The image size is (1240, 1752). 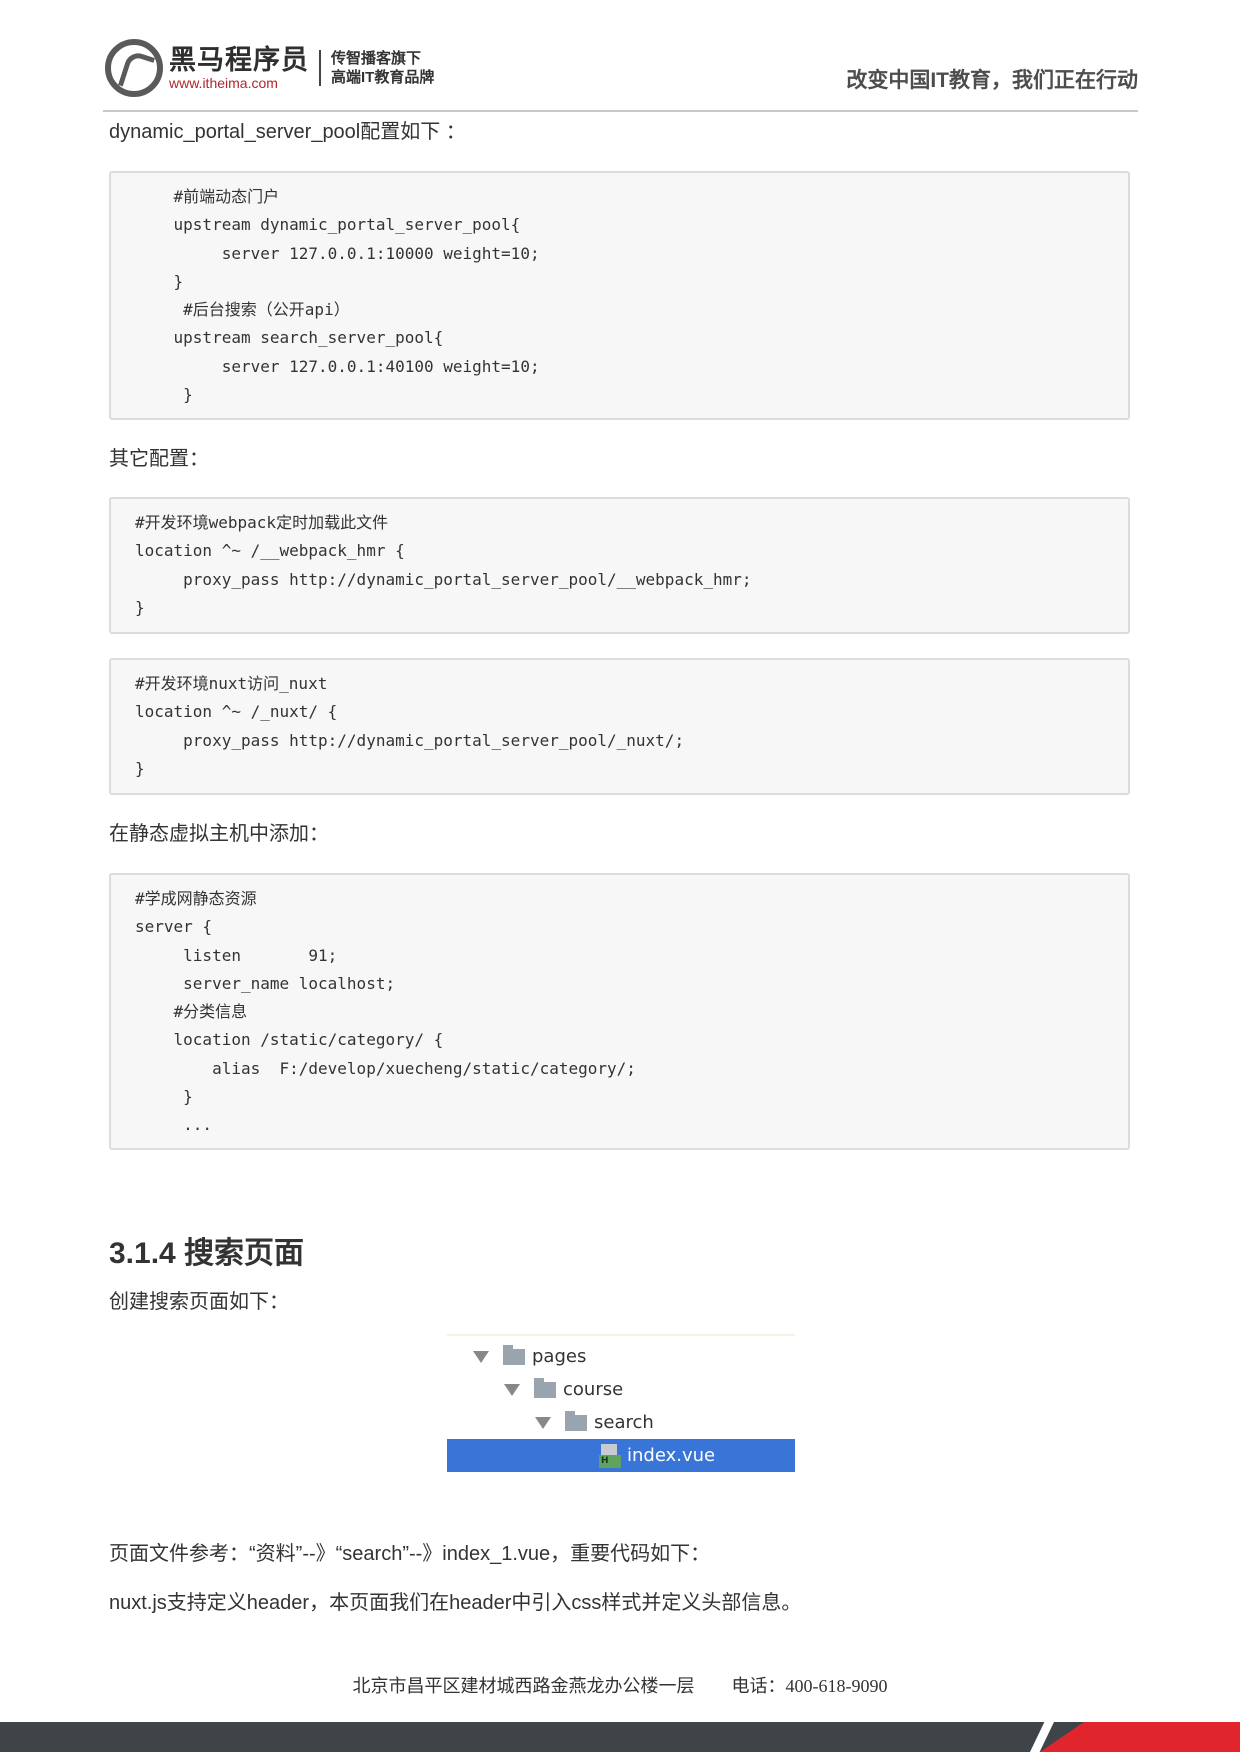 I want to click on brand-url: www.itheima.com, so click(x=223, y=83).